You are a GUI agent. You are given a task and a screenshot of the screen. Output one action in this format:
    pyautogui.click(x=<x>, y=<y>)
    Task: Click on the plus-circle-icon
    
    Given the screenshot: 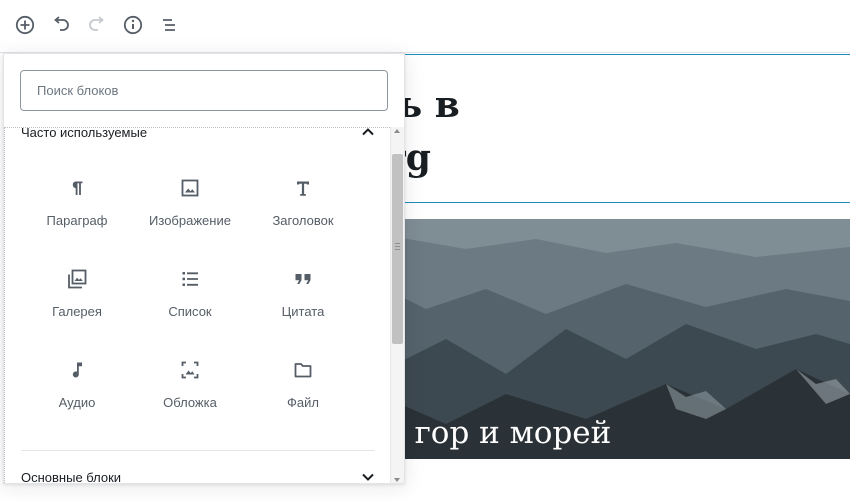 What is the action you would take?
    pyautogui.click(x=25, y=25)
    